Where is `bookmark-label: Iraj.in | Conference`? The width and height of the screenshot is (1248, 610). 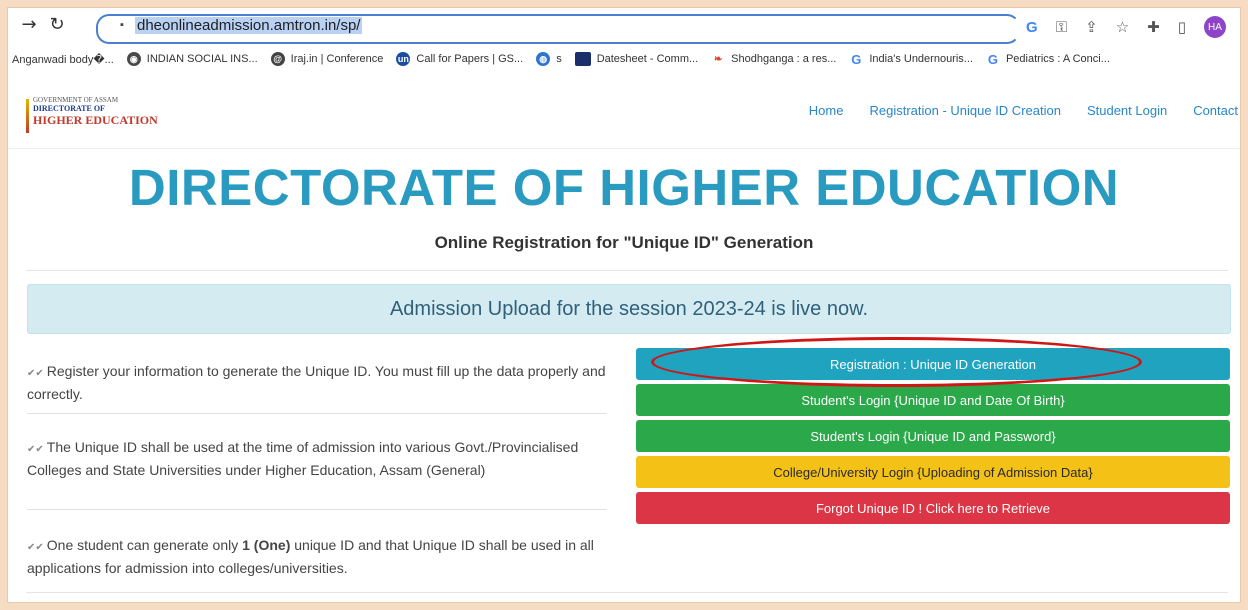
bookmark-label: Iraj.in | Conference is located at coordinates (337, 59).